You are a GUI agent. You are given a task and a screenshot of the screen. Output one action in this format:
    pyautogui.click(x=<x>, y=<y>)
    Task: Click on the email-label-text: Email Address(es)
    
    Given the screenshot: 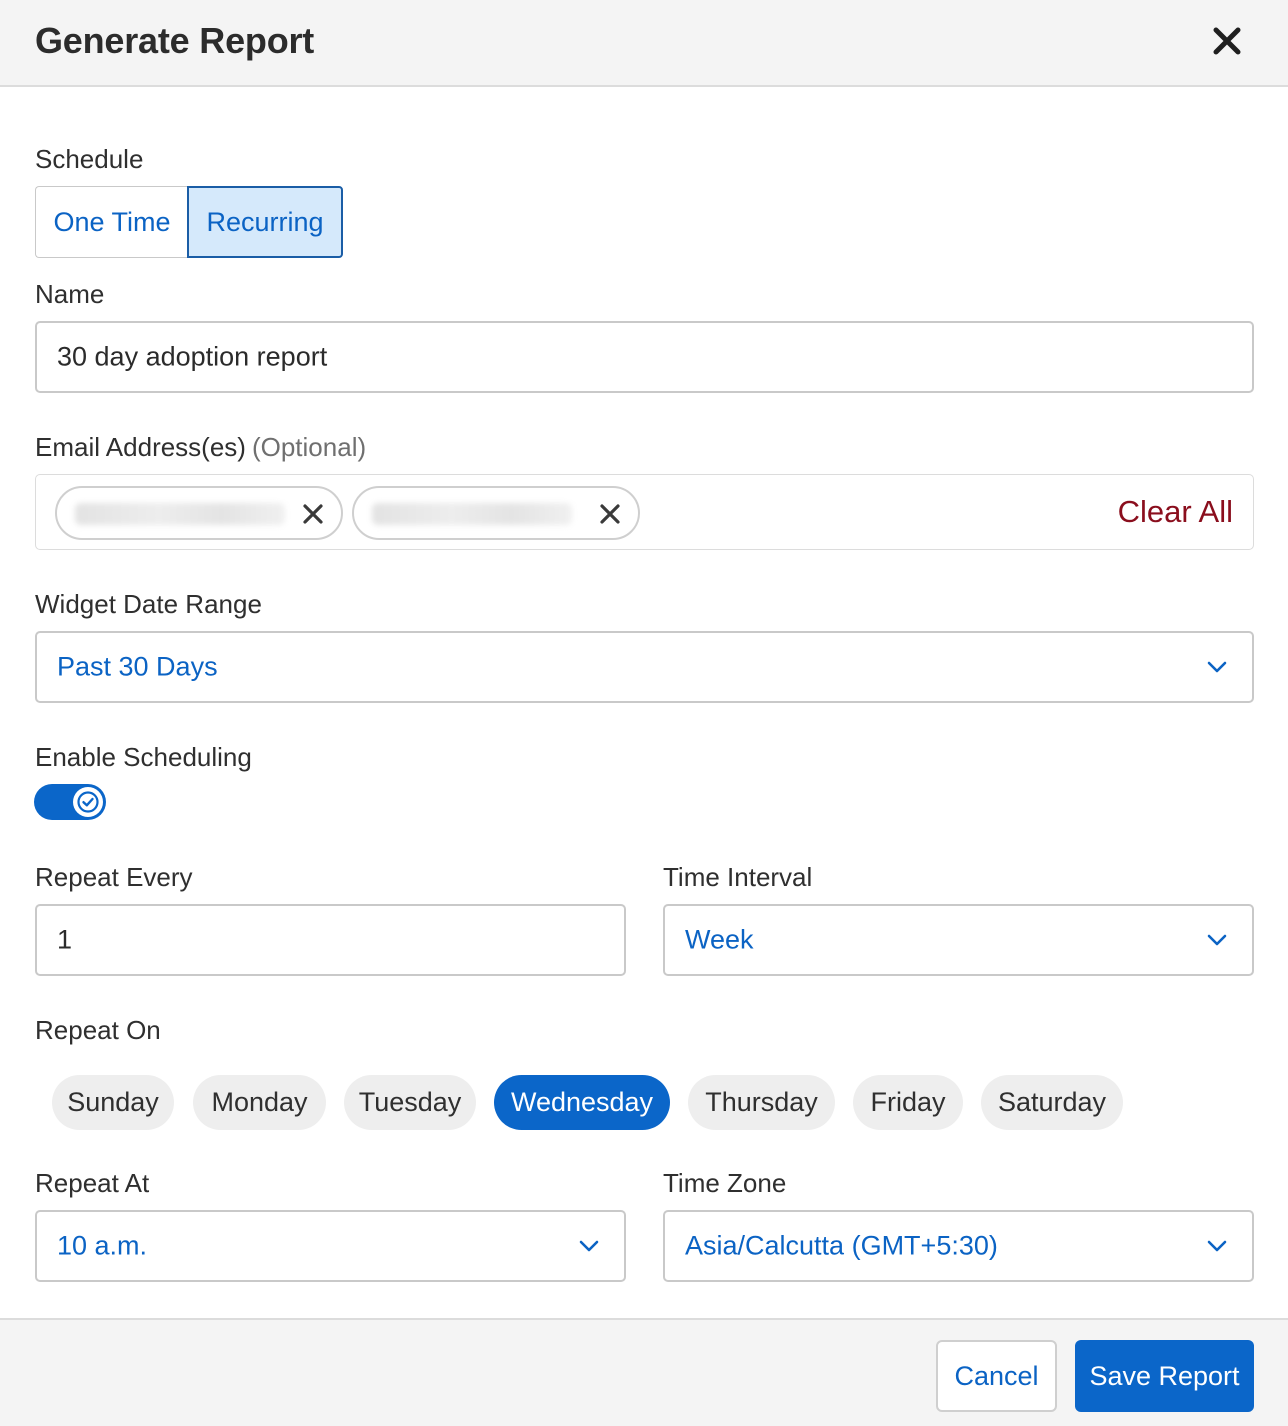 What is the action you would take?
    pyautogui.click(x=140, y=447)
    